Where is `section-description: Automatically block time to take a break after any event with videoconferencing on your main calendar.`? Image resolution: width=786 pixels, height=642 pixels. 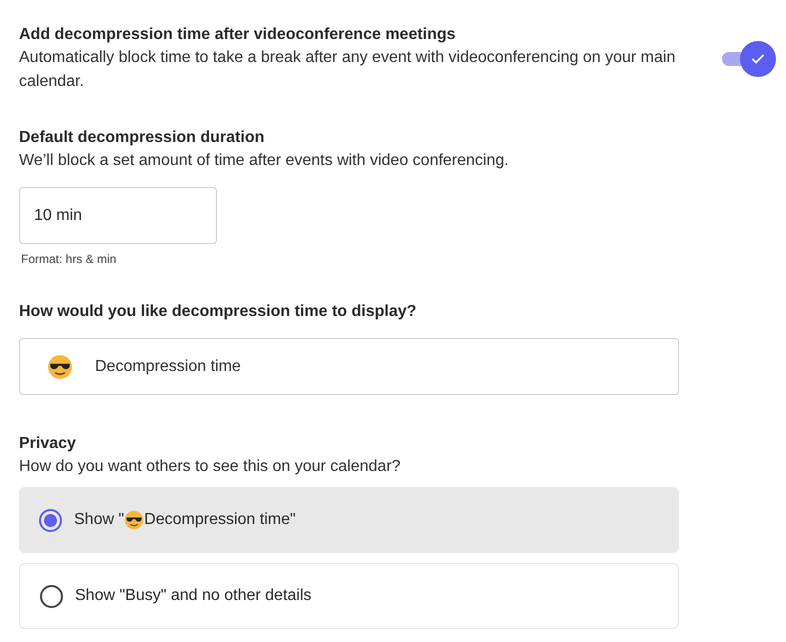
section-description: Automatically block time to take a break after any event with videoconferencing on your main calendar. is located at coordinates (347, 70).